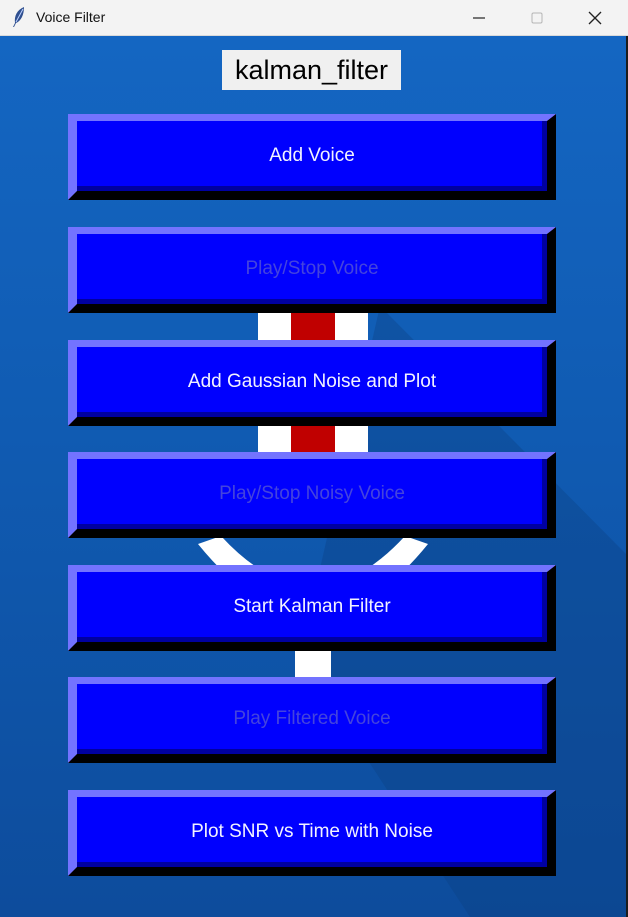 The width and height of the screenshot is (628, 917). What do you see at coordinates (312, 383) in the screenshot?
I see `add-gaussian-noise-button: Add Gaussian Noise and Plot` at bounding box center [312, 383].